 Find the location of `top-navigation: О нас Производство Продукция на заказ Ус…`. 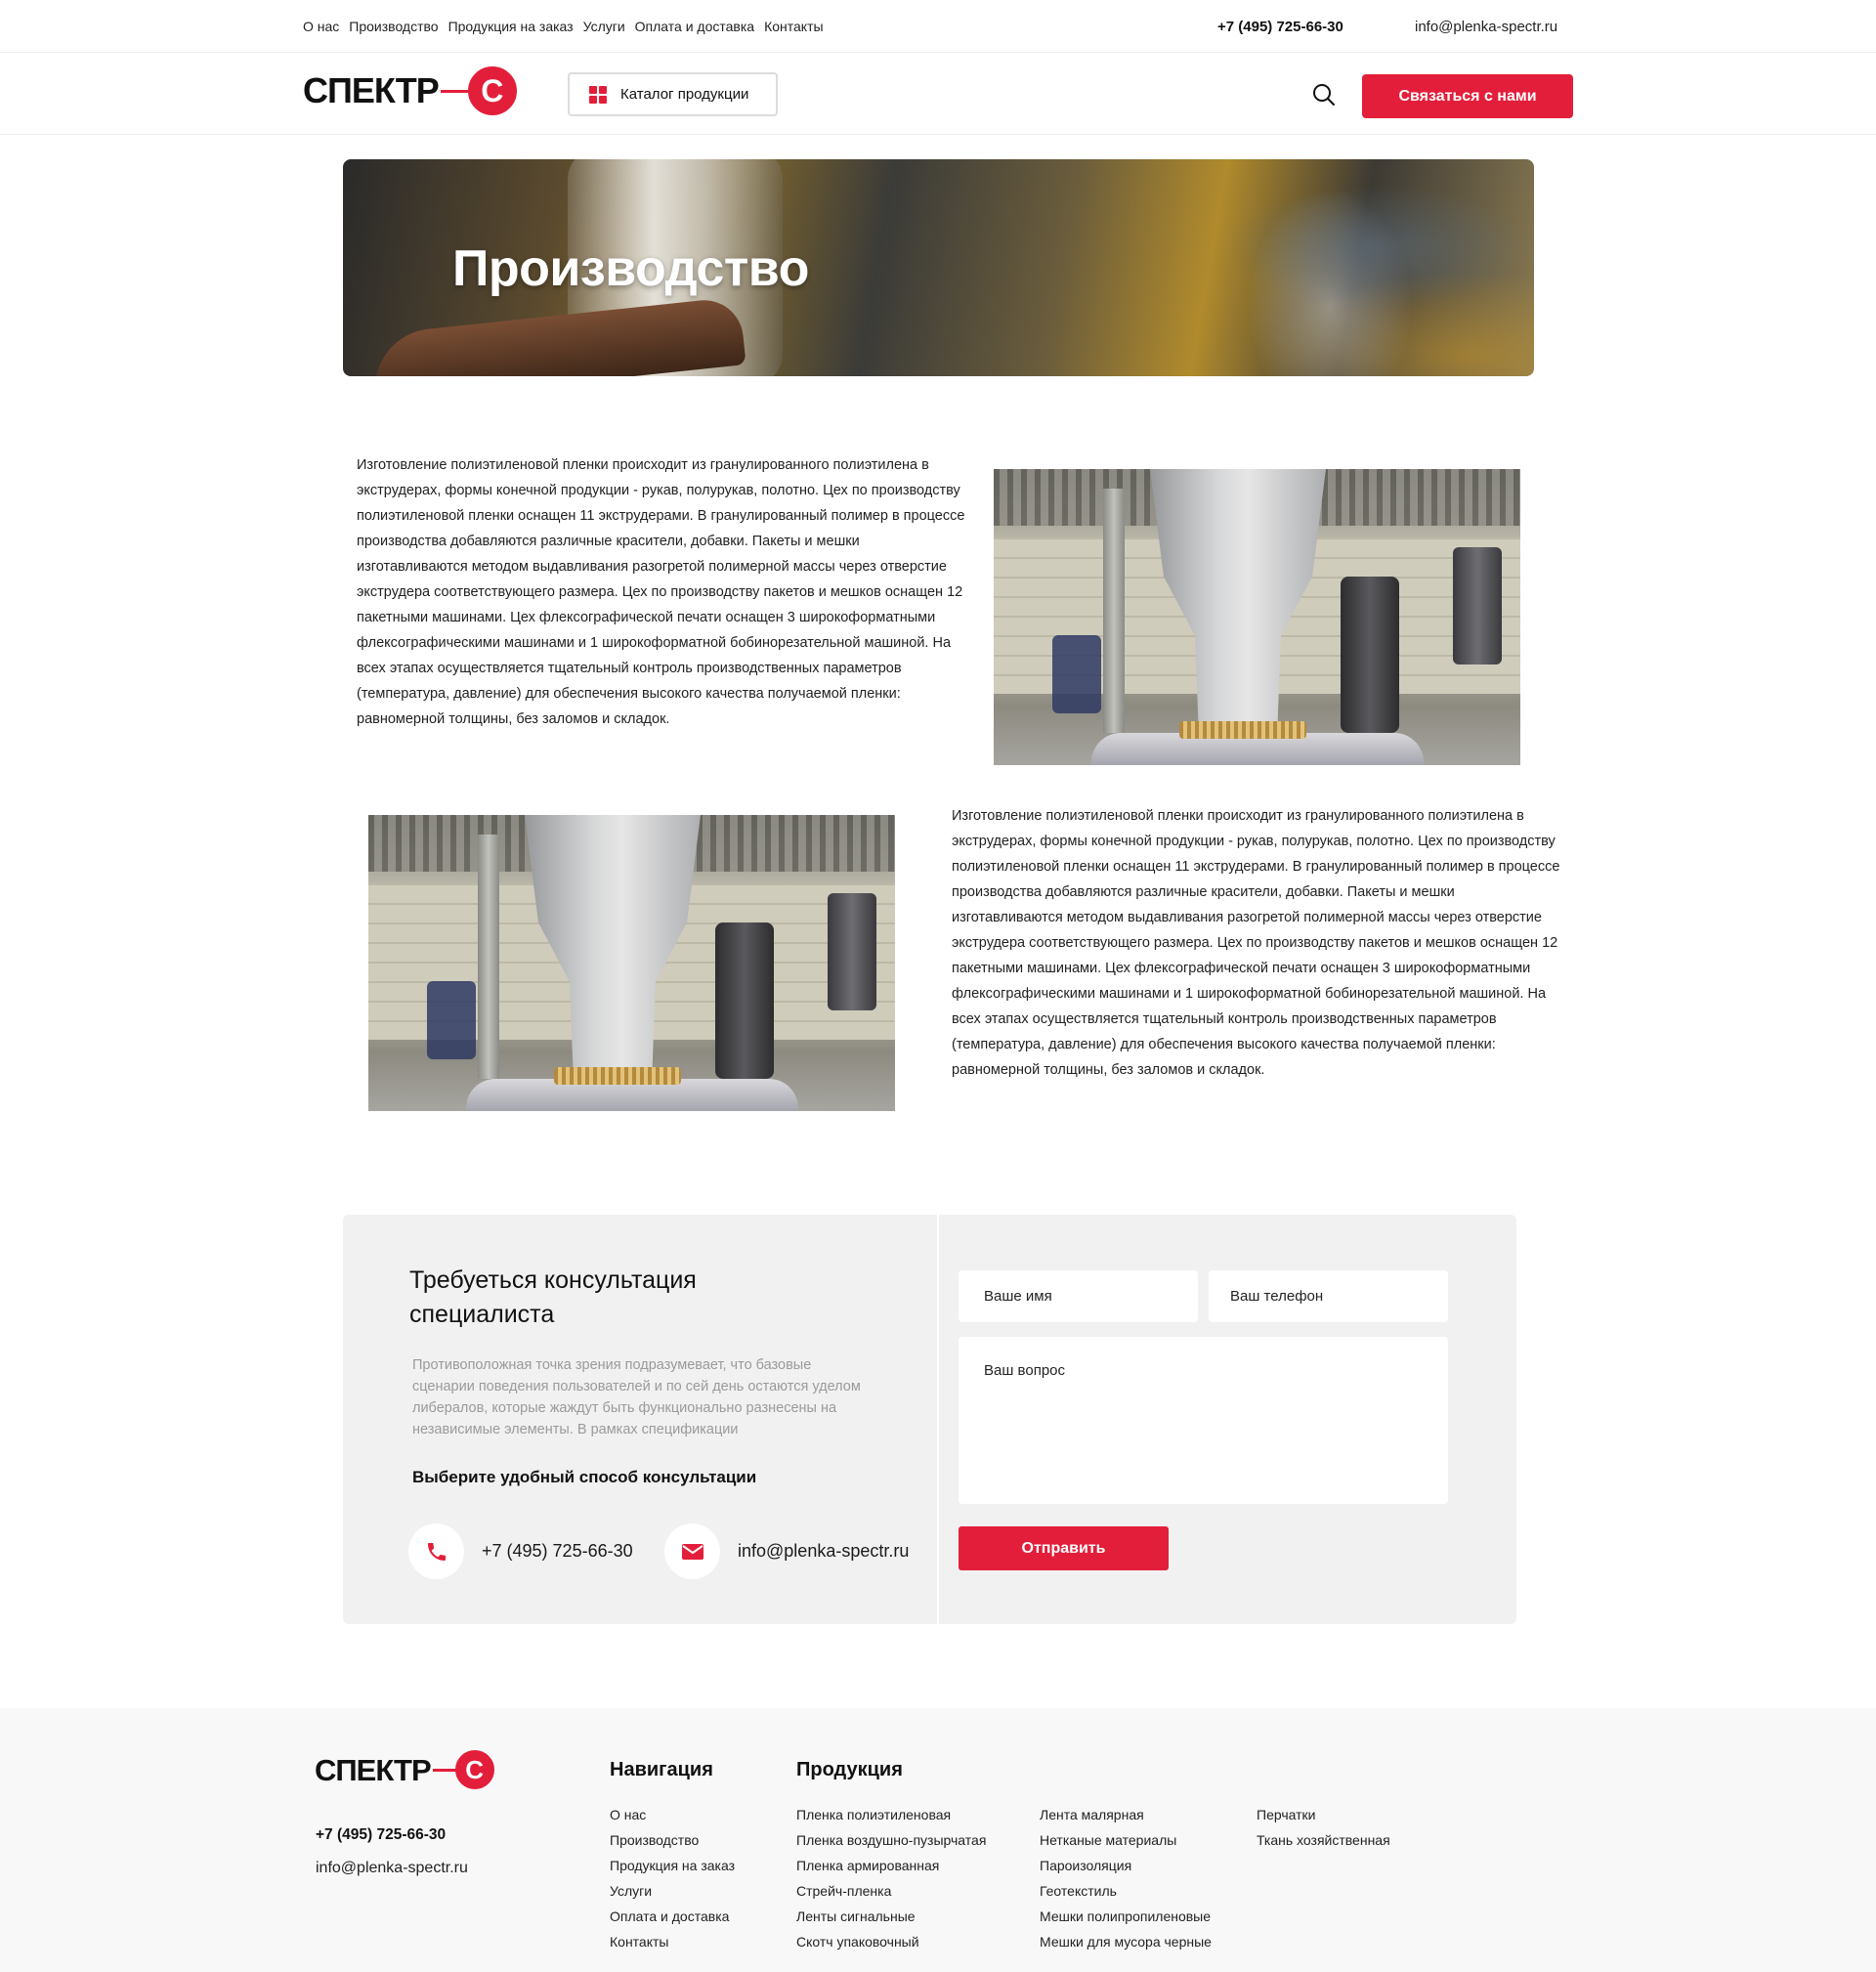

top-navigation: О нас Производство Продукция на заказ Ус… is located at coordinates (563, 26).